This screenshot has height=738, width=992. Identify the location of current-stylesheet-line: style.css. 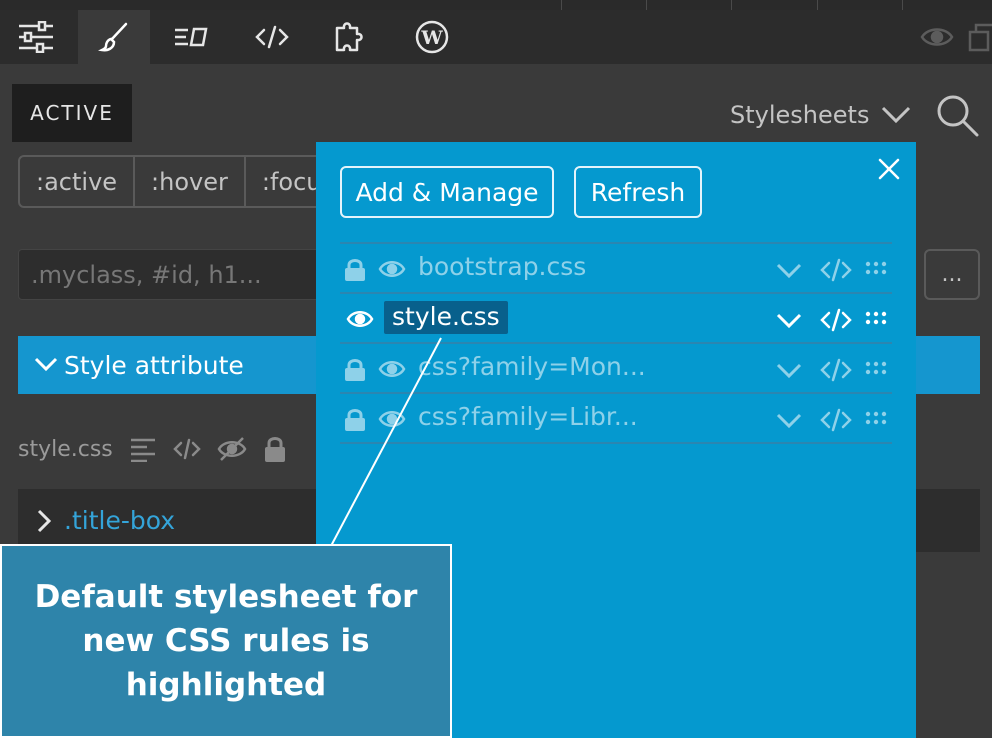
(152, 449).